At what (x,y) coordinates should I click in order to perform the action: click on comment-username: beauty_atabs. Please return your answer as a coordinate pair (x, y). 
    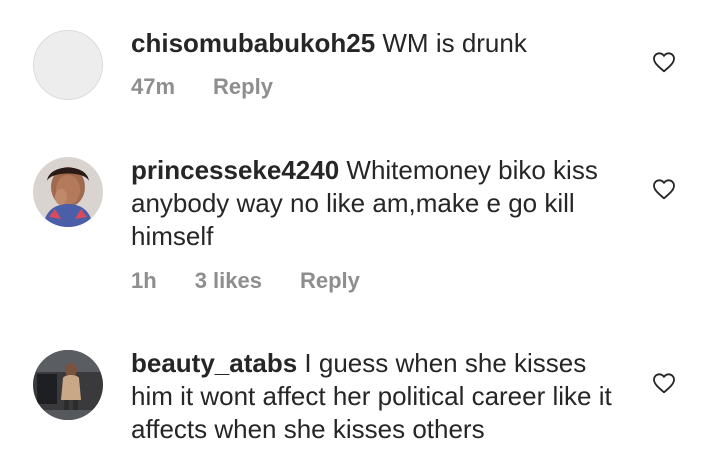
    Looking at the image, I should click on (214, 363).